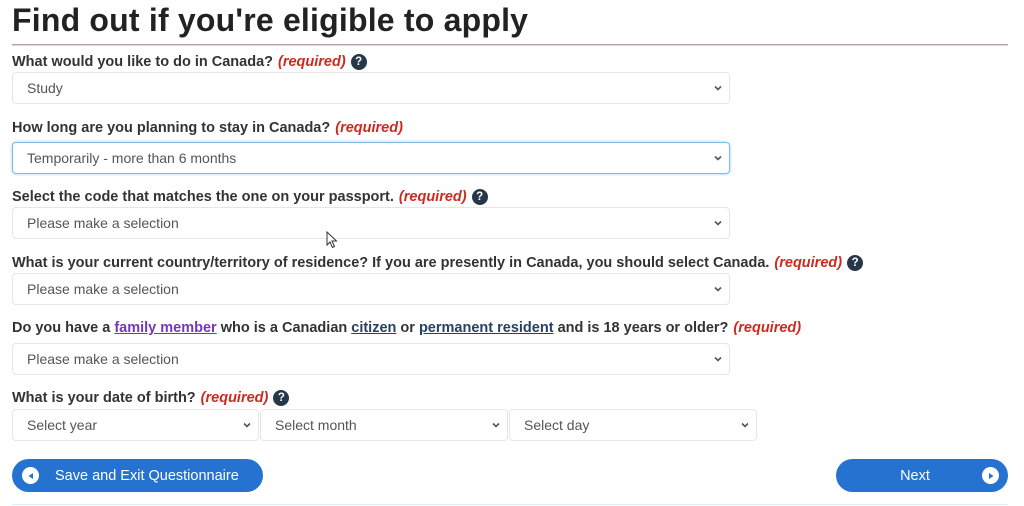  I want to click on question-text-part: and is 18 years or older?, so click(643, 328).